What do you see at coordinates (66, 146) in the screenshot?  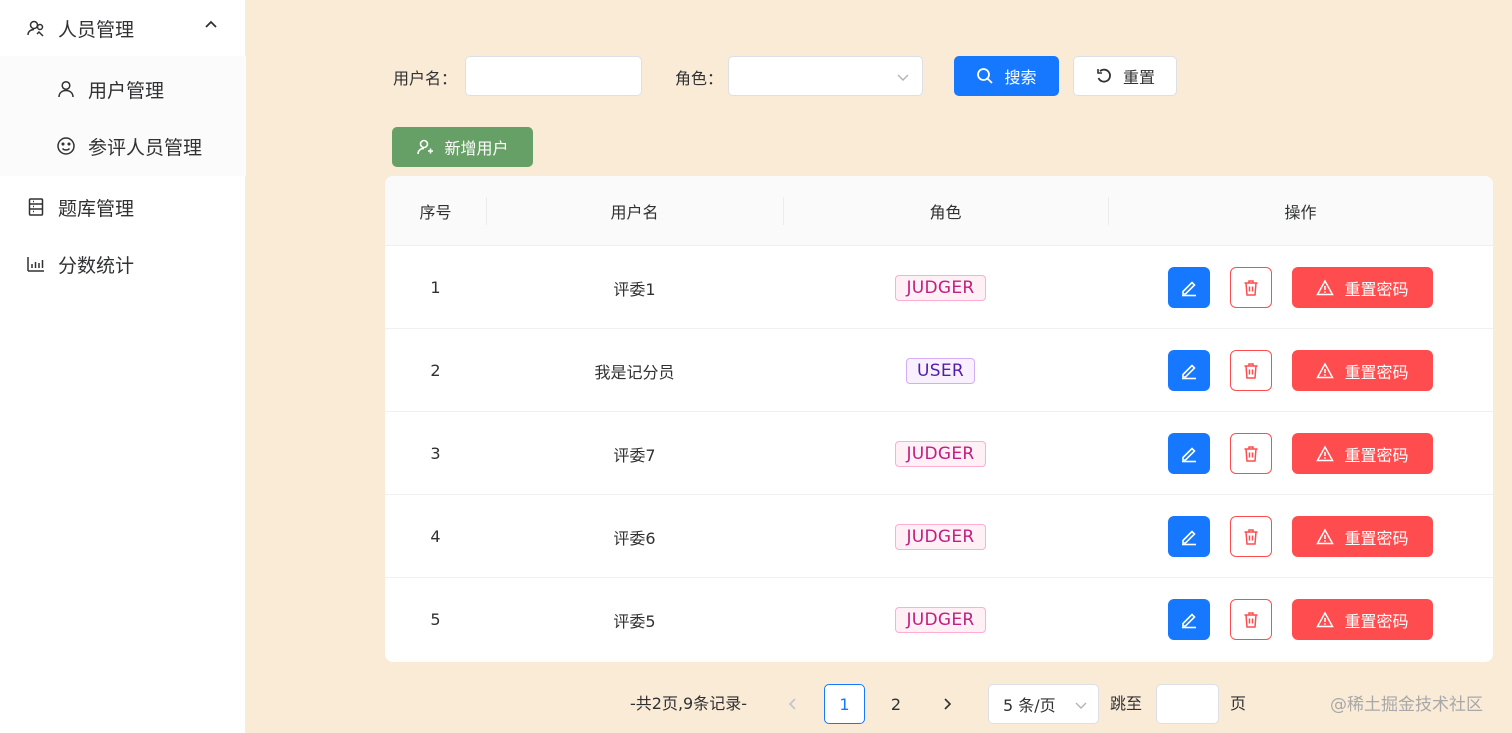 I see `smile-icon` at bounding box center [66, 146].